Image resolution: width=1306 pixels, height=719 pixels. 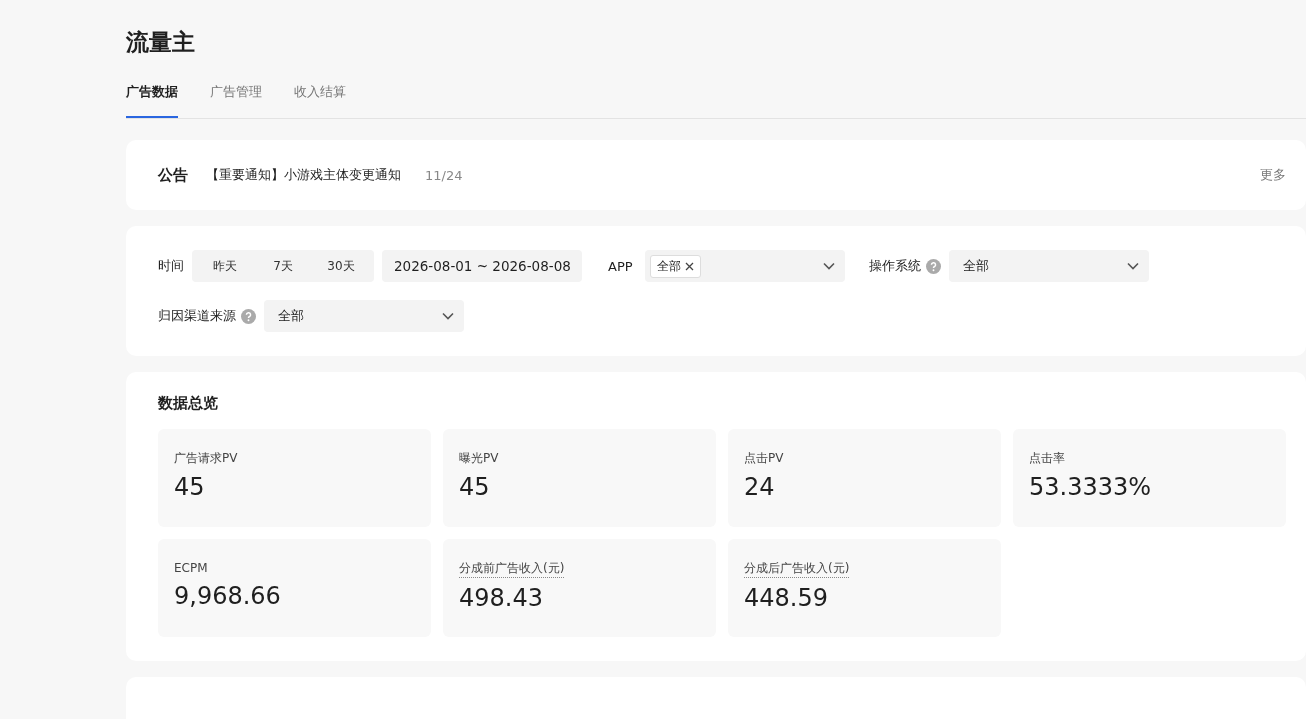 What do you see at coordinates (444, 175) in the screenshot?
I see `notice-date: 11/24` at bounding box center [444, 175].